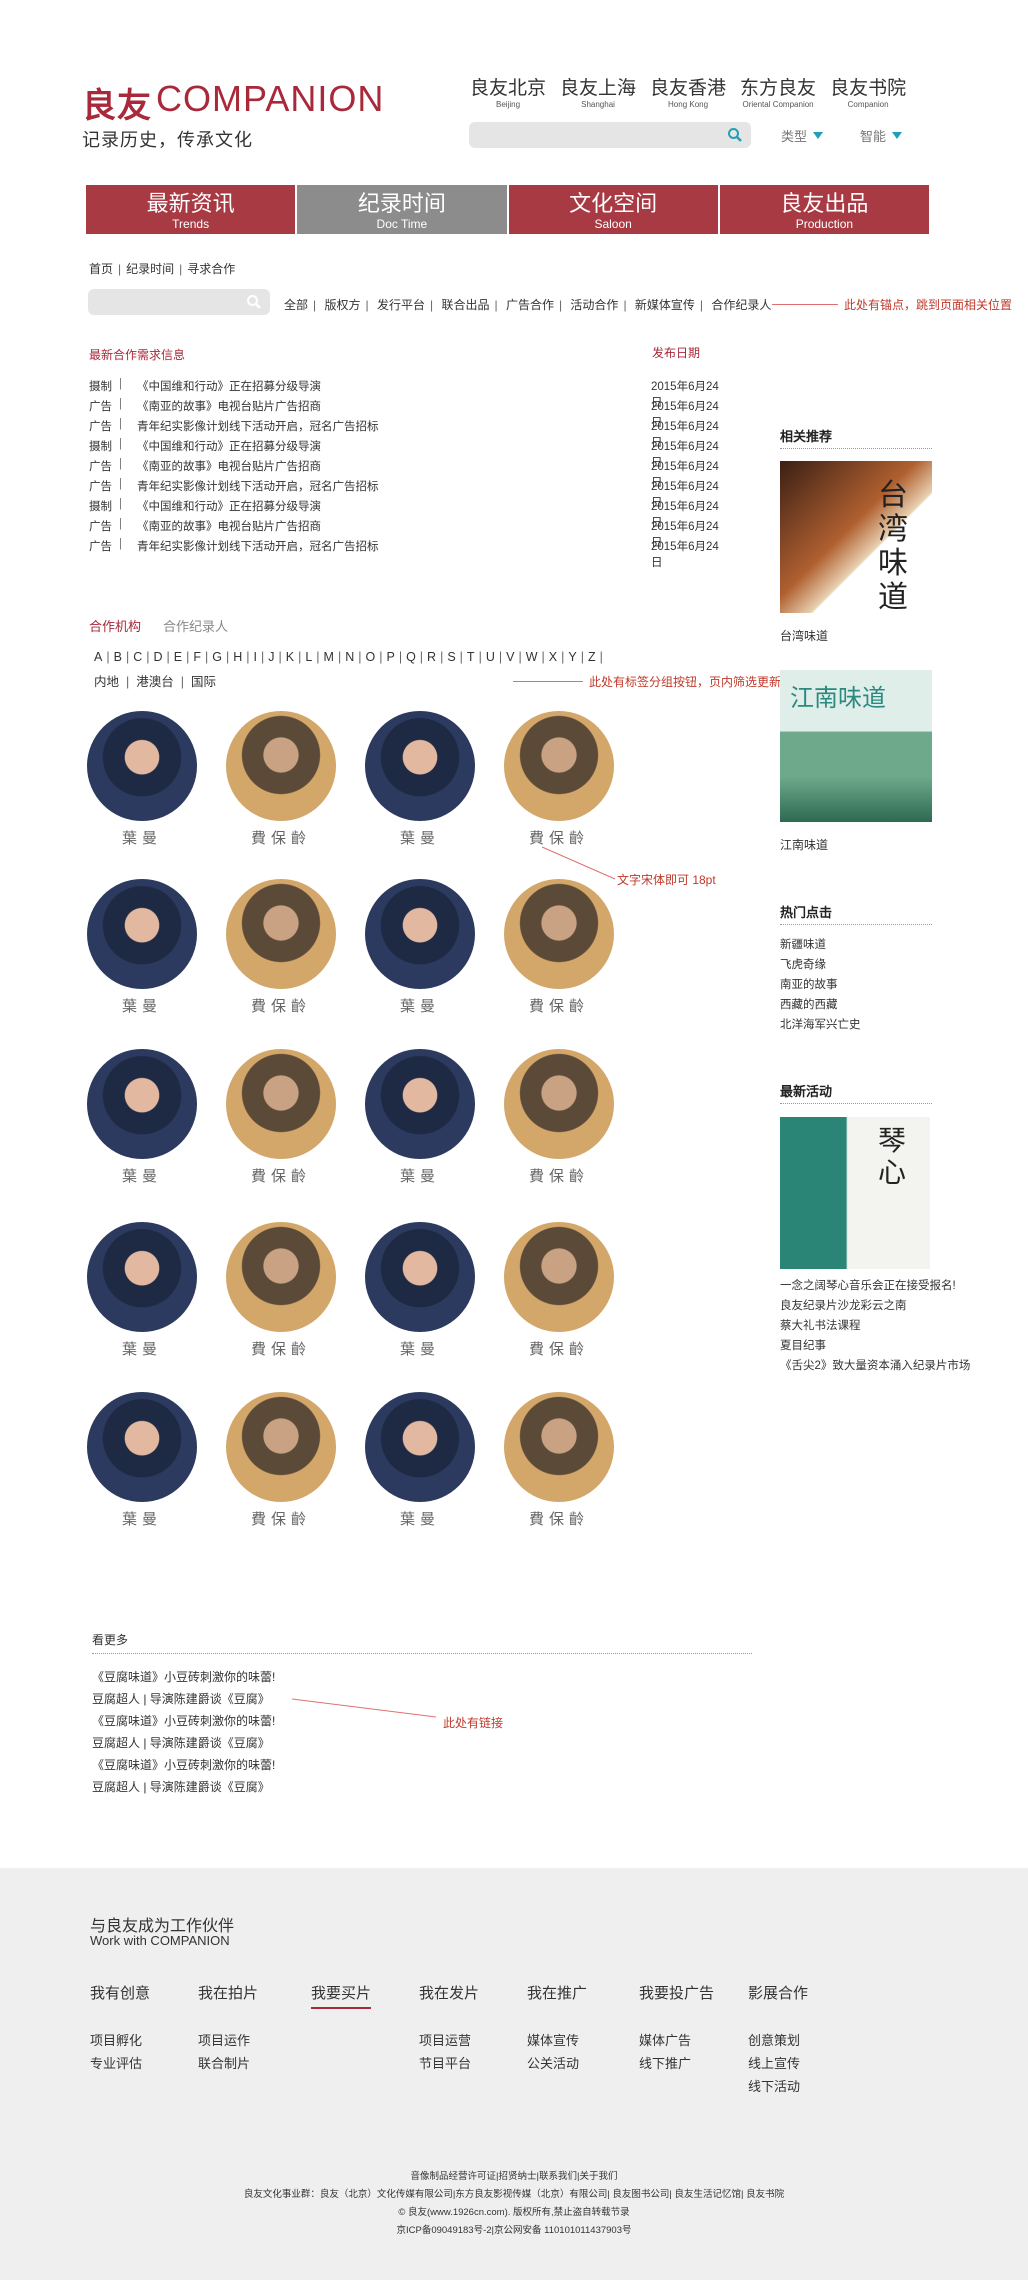 Image resolution: width=1028 pixels, height=2280 pixels. What do you see at coordinates (329, 657) in the screenshot?
I see `alphabet-letter: M` at bounding box center [329, 657].